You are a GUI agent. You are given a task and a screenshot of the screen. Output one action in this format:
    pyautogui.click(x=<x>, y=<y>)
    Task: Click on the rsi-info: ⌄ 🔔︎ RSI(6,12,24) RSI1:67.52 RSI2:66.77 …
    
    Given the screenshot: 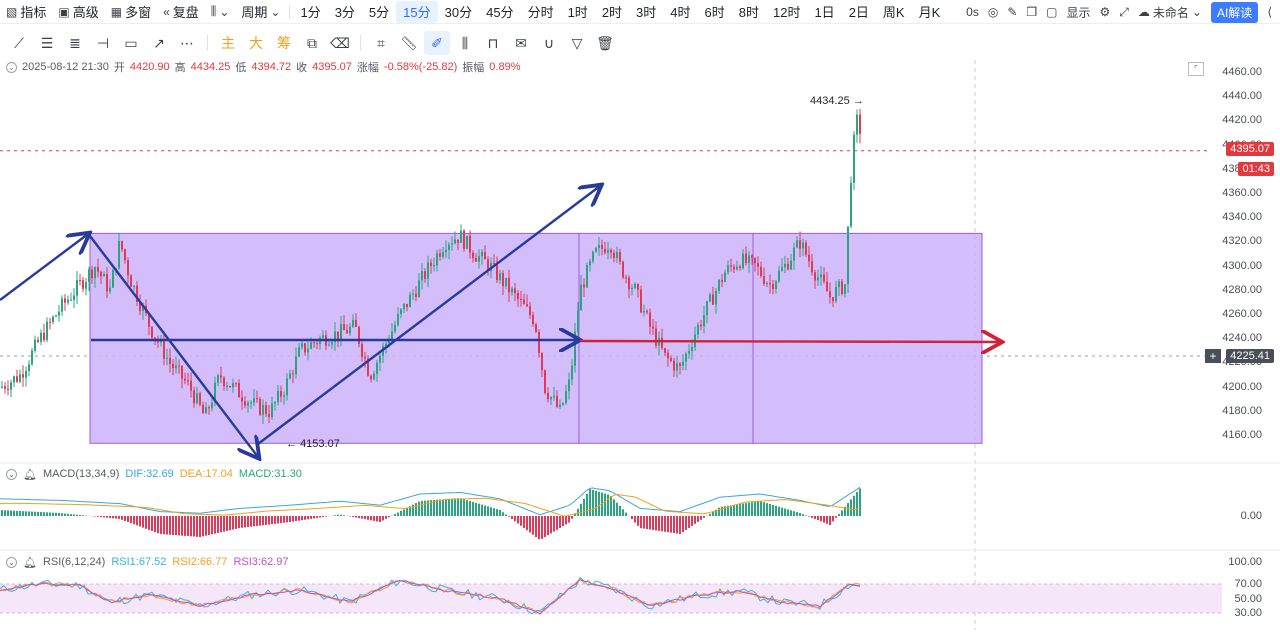 What is the action you would take?
    pyautogui.click(x=147, y=562)
    